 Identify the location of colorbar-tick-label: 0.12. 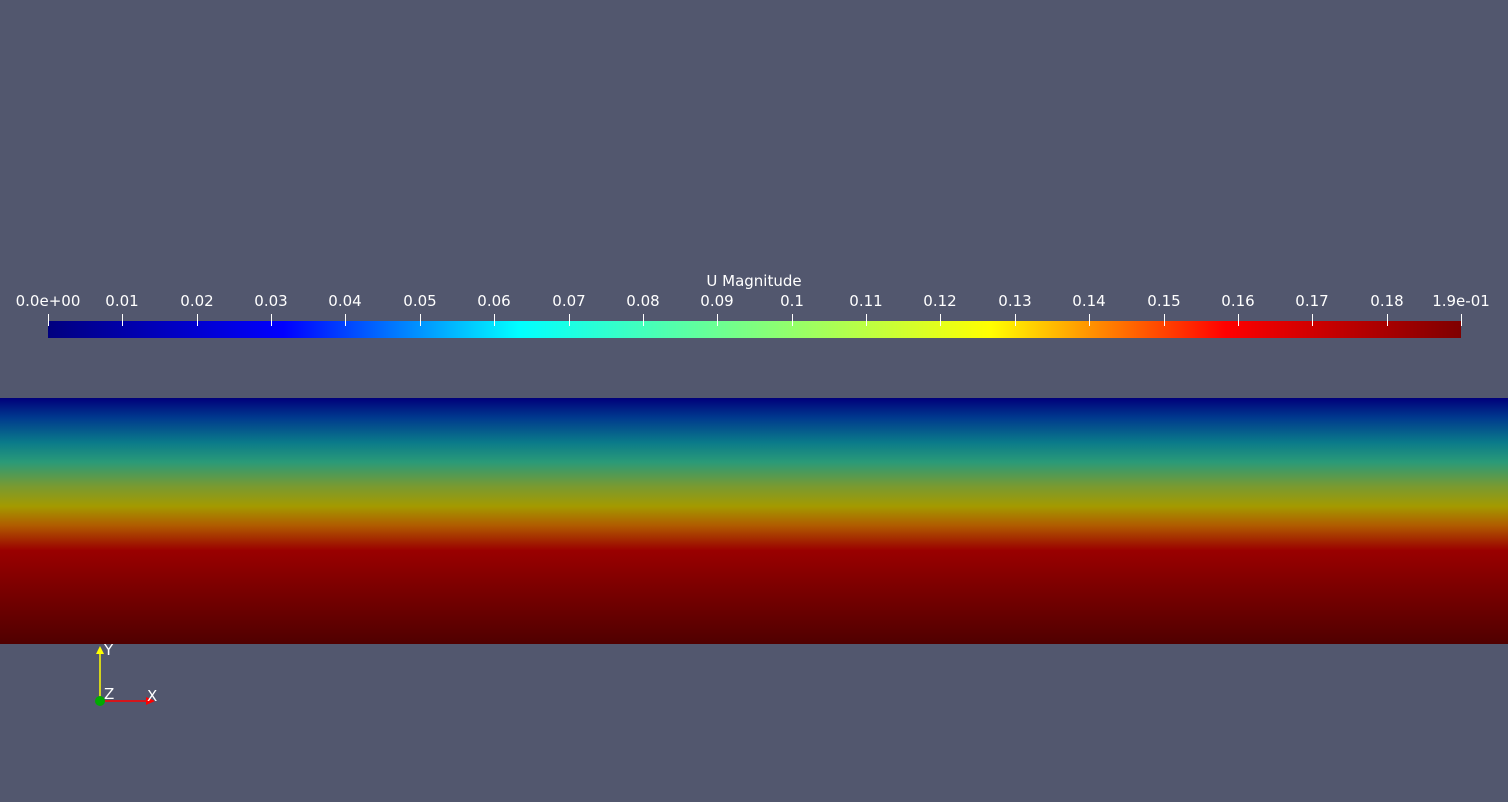
(940, 301).